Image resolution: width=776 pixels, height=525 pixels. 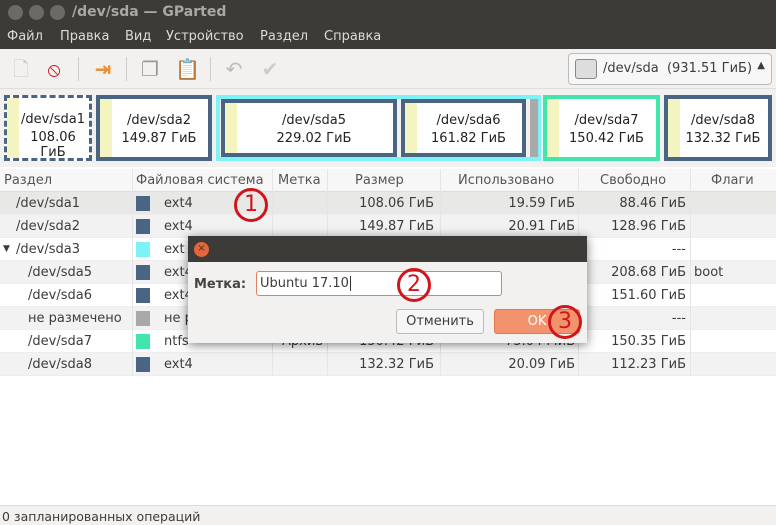 What do you see at coordinates (28, 180) in the screenshot?
I see `col-partition: Раздел` at bounding box center [28, 180].